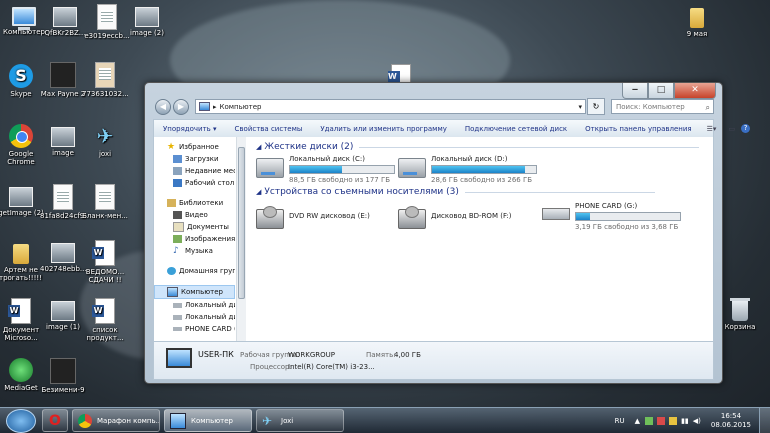 The width and height of the screenshot is (770, 433). Describe the element at coordinates (309, 147) in the screenshot. I see `group-title: Жесткие диски (2)` at that location.